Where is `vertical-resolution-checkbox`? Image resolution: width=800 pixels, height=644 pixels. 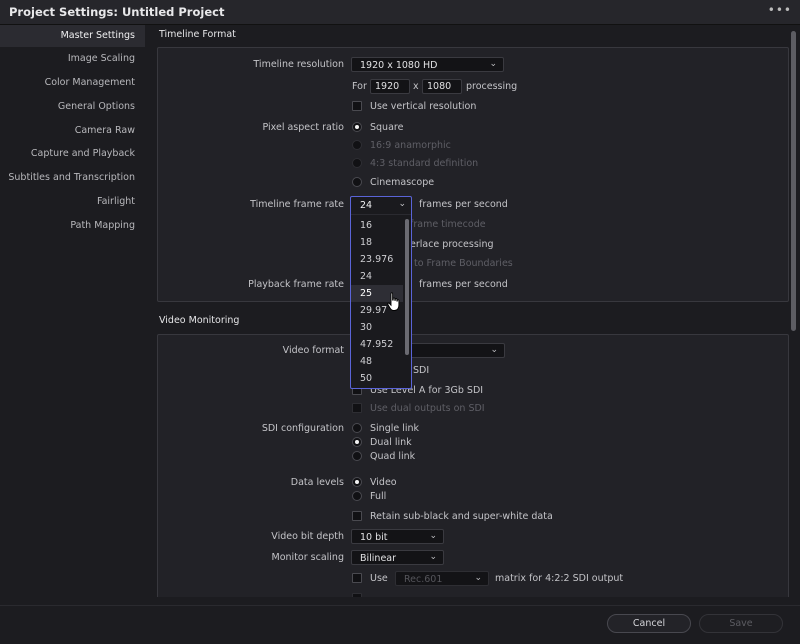
vertical-resolution-checkbox is located at coordinates (357, 106).